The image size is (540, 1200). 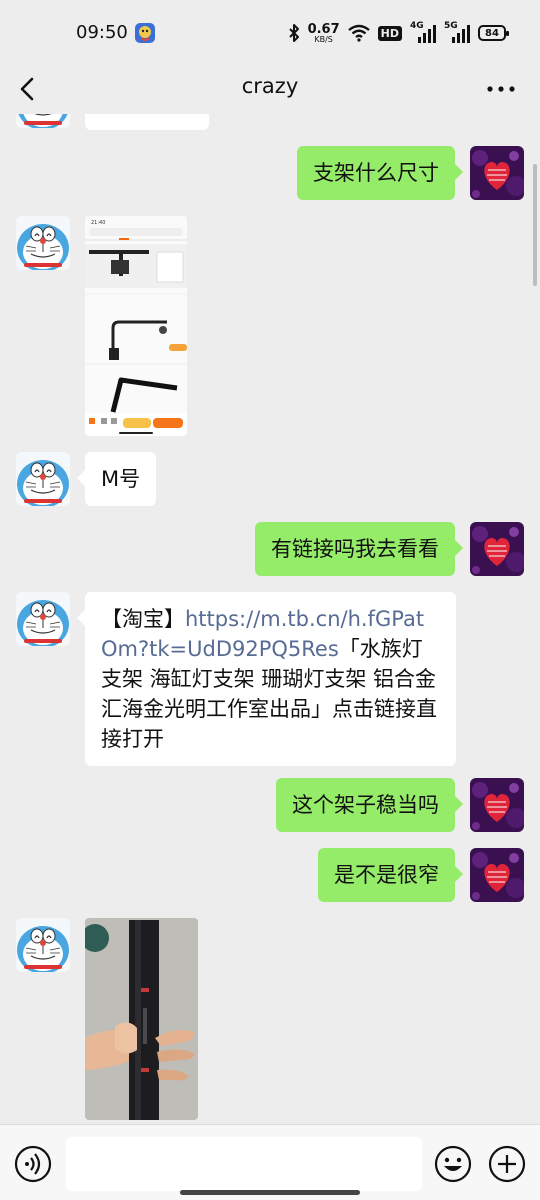 What do you see at coordinates (423, 32) in the screenshot?
I see `signal-4g-icon: 4G` at bounding box center [423, 32].